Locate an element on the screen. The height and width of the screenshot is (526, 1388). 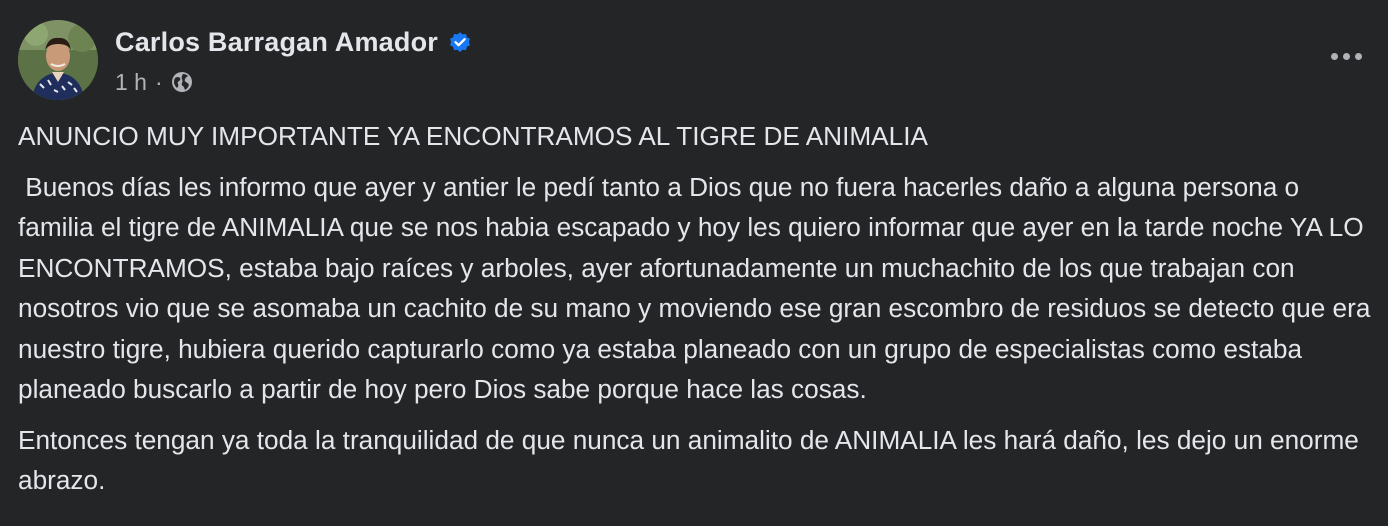
avatar-image is located at coordinates (58, 60).